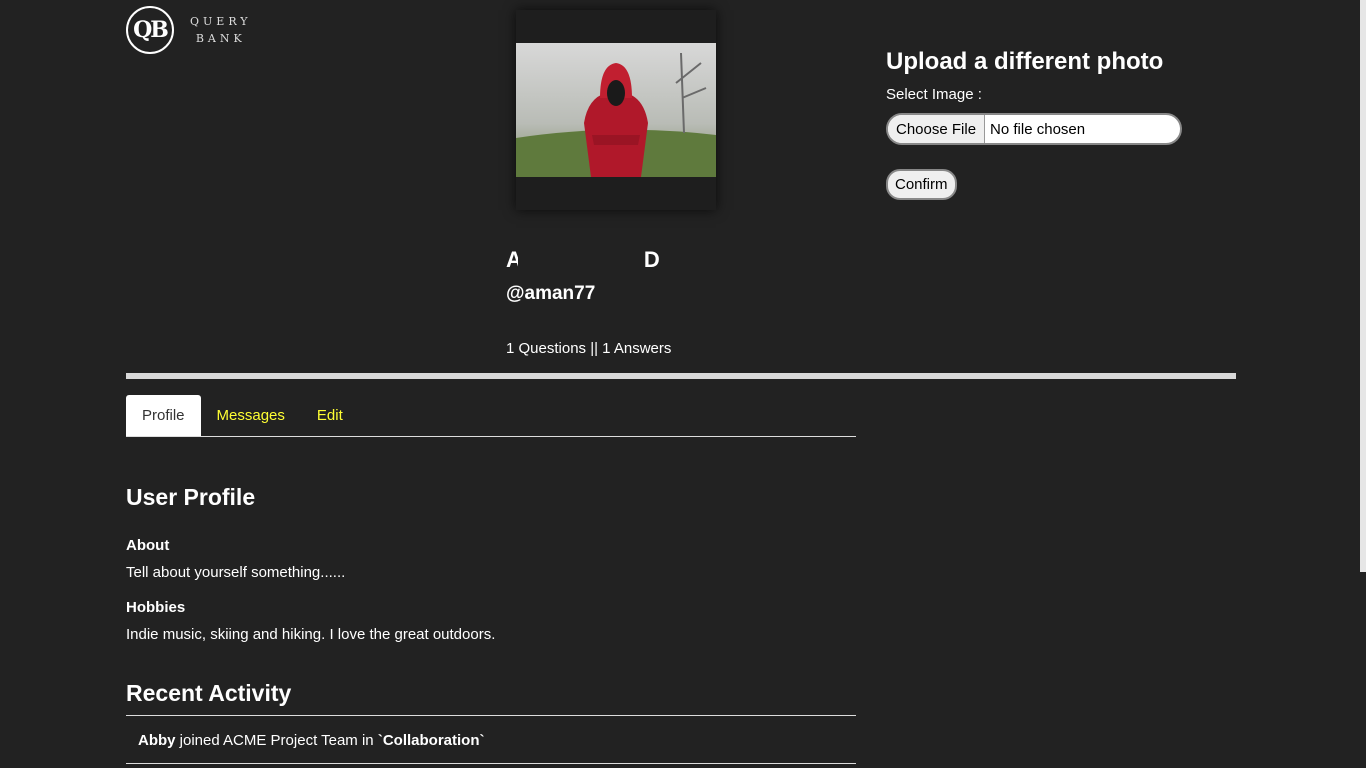 This screenshot has height=768, width=1366. Describe the element at coordinates (551, 293) in the screenshot. I see `profile-handle: @aman77` at that location.